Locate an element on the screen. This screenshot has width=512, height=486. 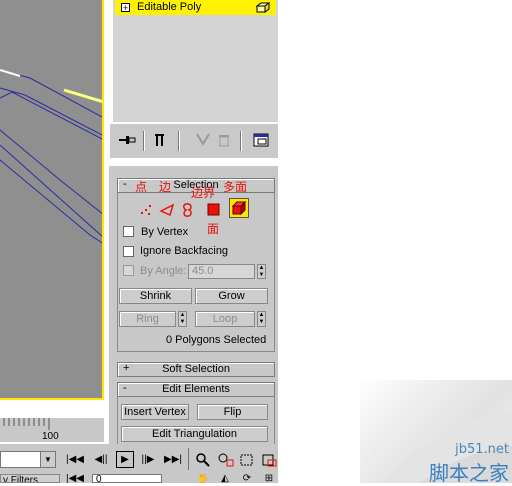
loop-spinner: ▲ ▼ is located at coordinates (261, 319).